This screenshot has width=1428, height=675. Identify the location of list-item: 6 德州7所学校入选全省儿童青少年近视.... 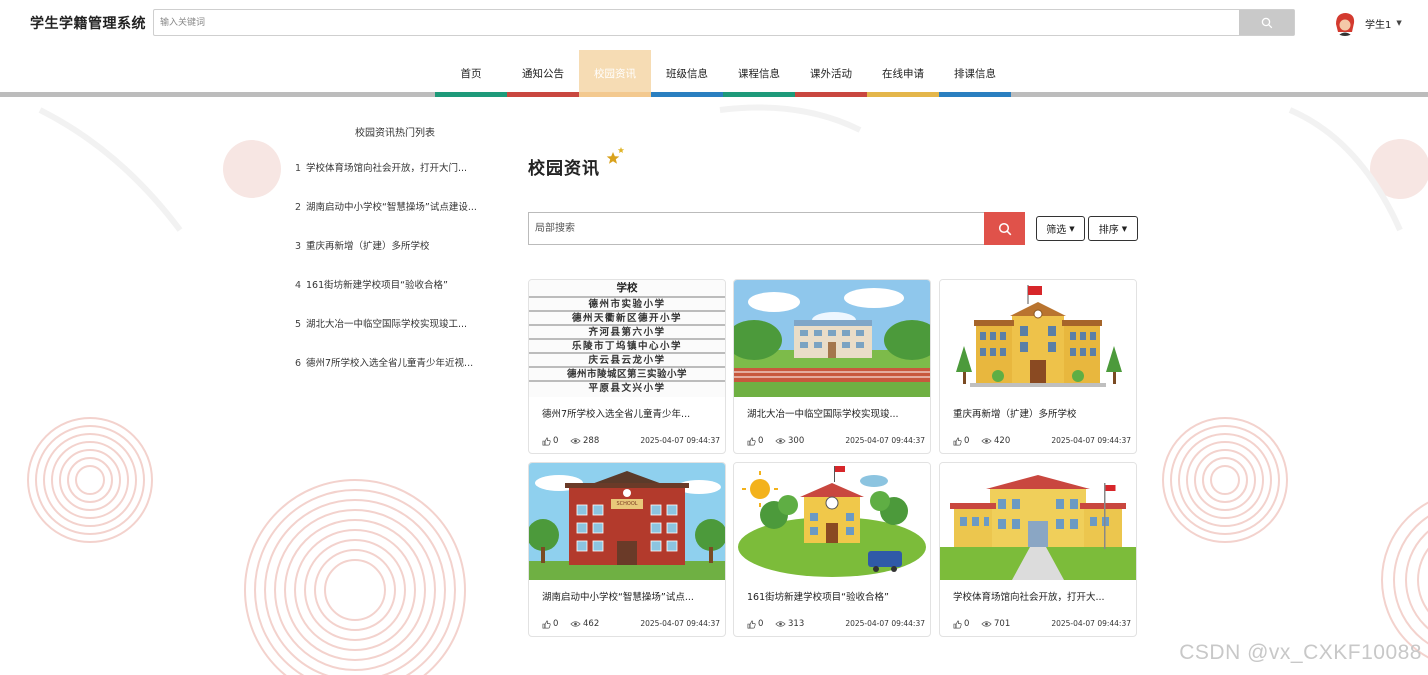
(395, 374).